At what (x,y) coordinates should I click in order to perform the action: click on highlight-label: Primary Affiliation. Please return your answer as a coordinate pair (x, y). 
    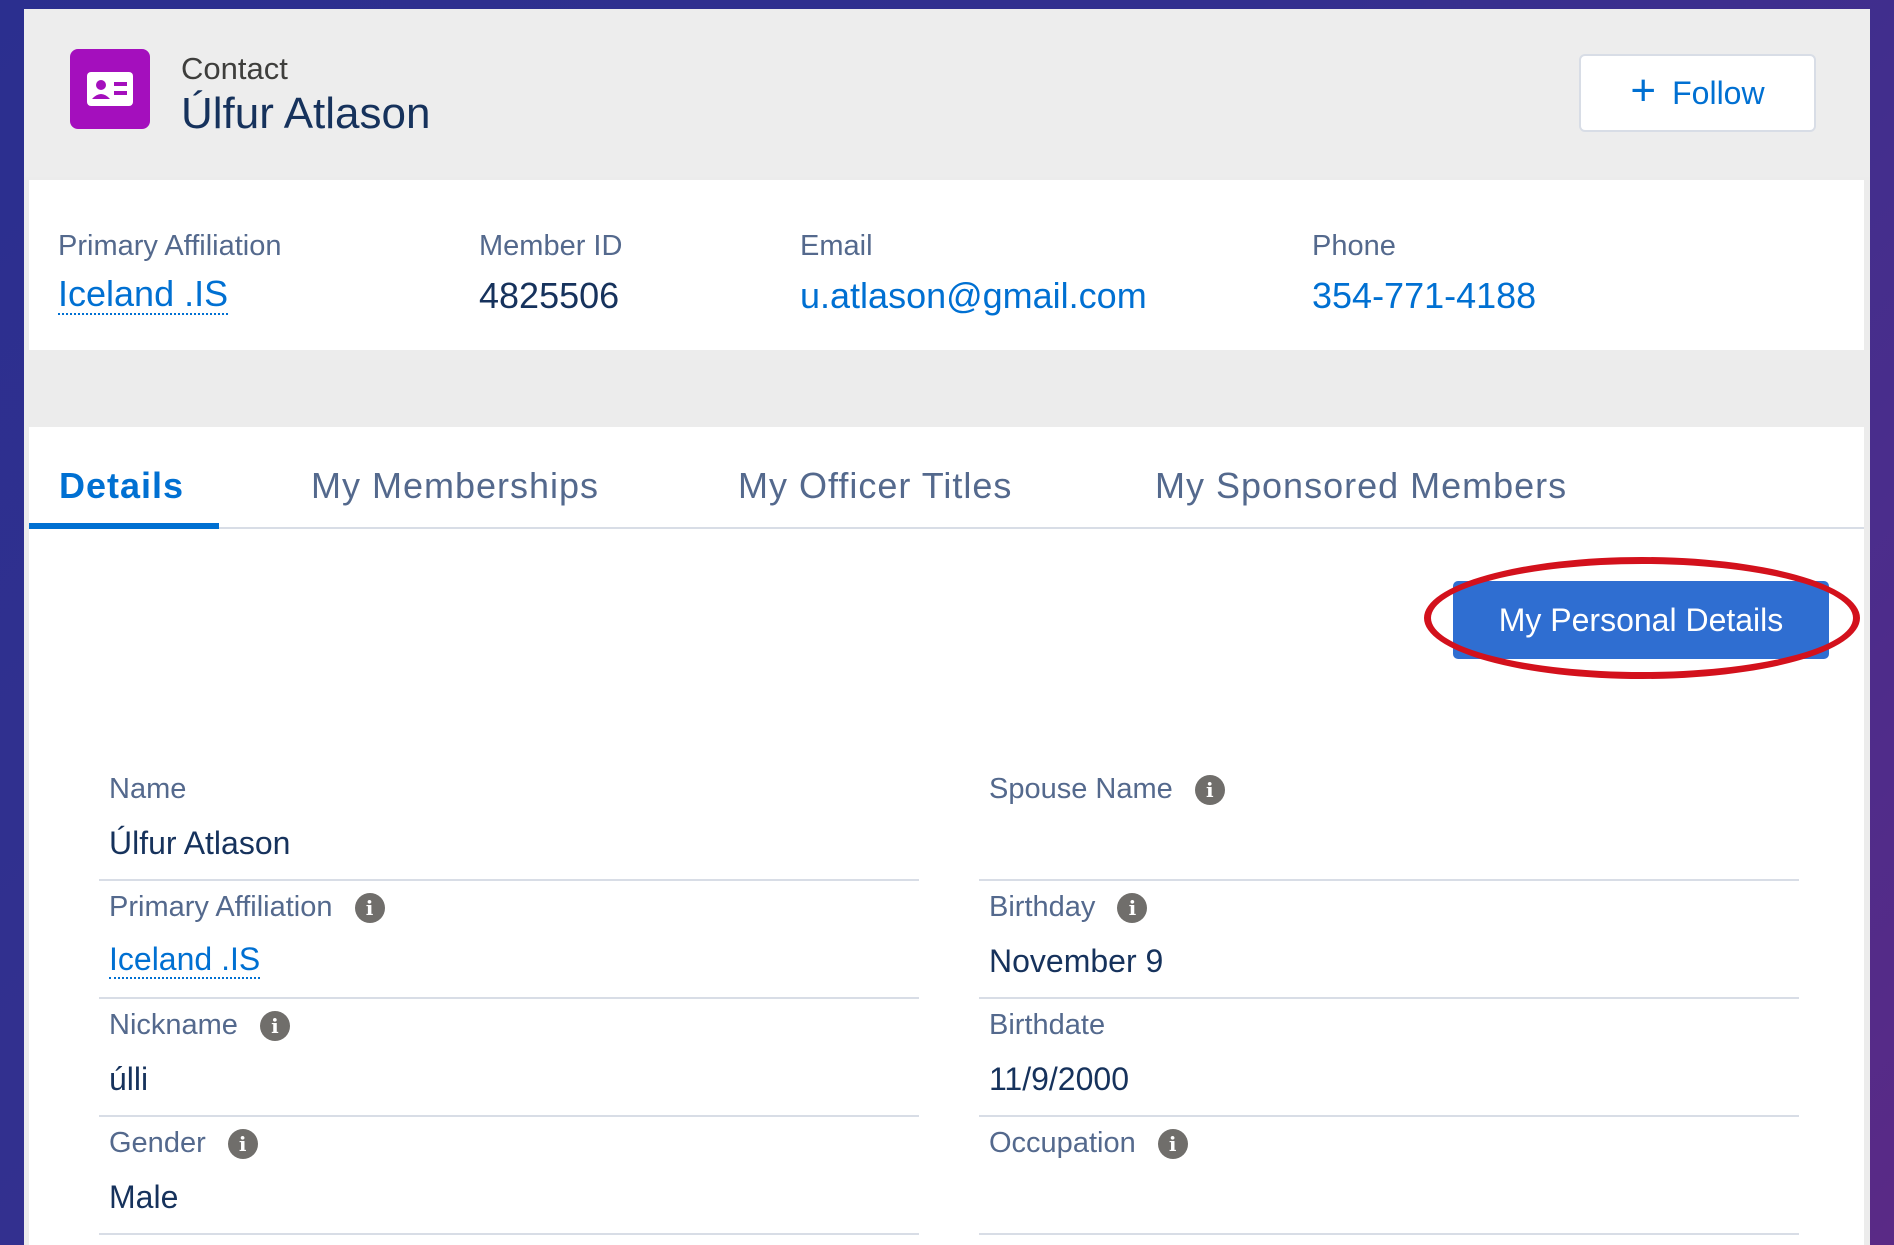
    Looking at the image, I should click on (170, 246).